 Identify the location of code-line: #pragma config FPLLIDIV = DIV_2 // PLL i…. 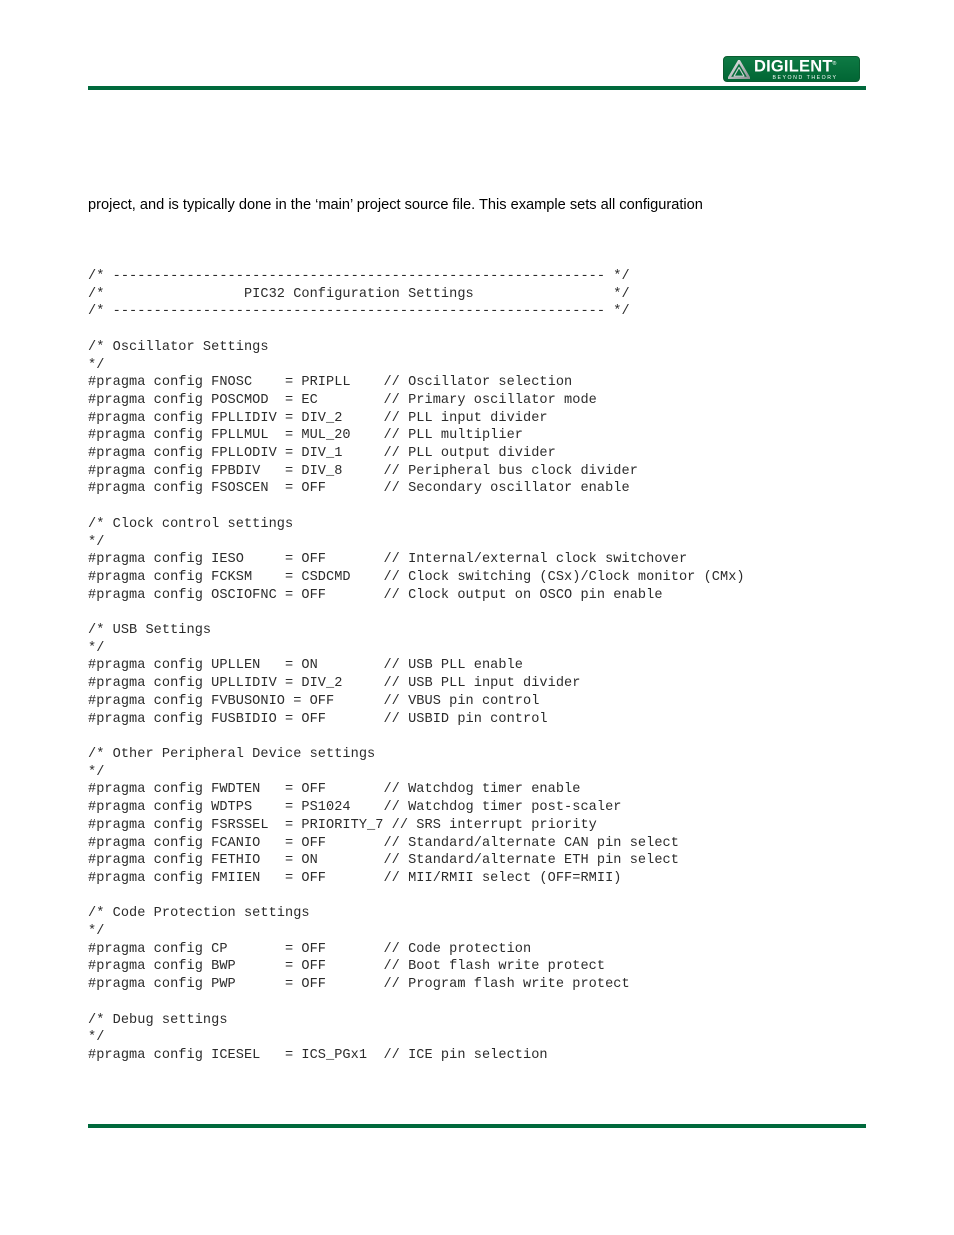
(318, 418).